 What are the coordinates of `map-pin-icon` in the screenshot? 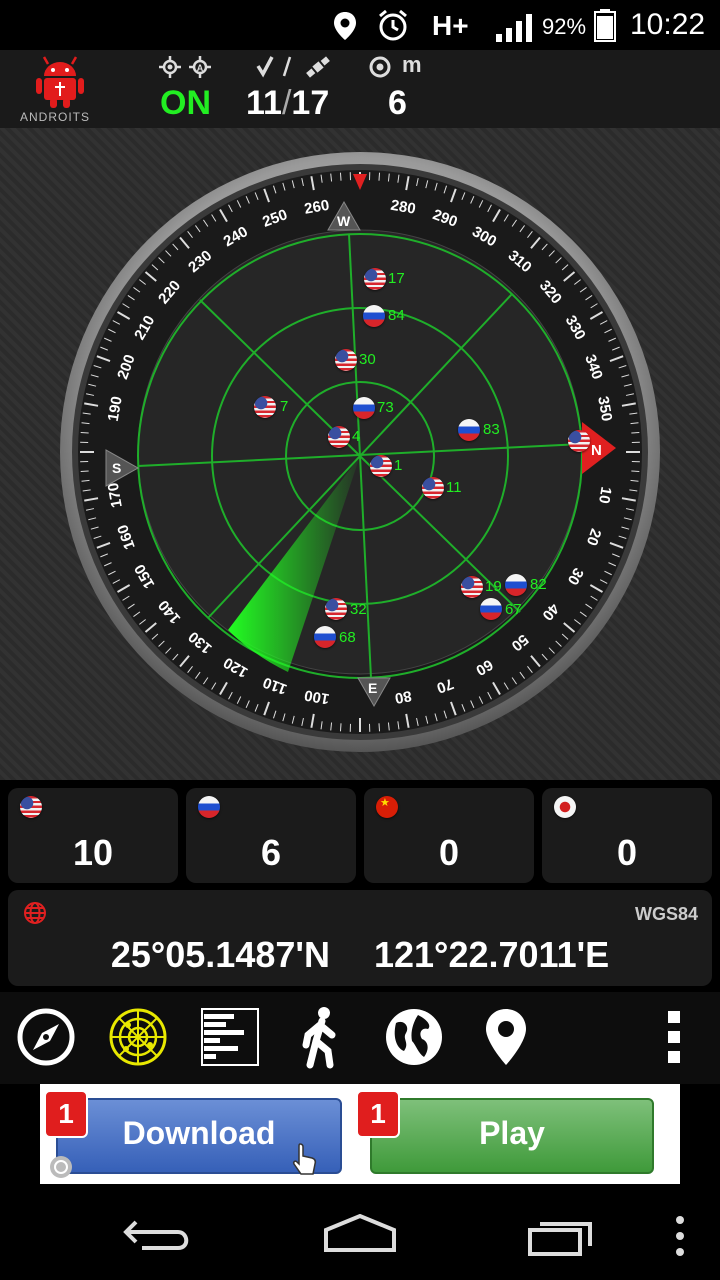 It's located at (506, 1037).